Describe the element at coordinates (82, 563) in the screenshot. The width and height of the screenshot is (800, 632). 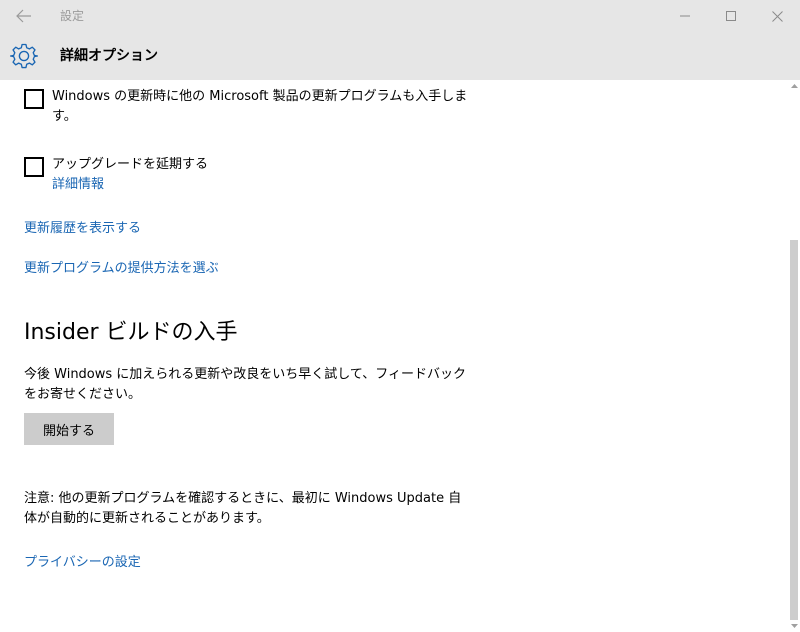
I see `privacy-settings-link: プライバシーの設定` at that location.